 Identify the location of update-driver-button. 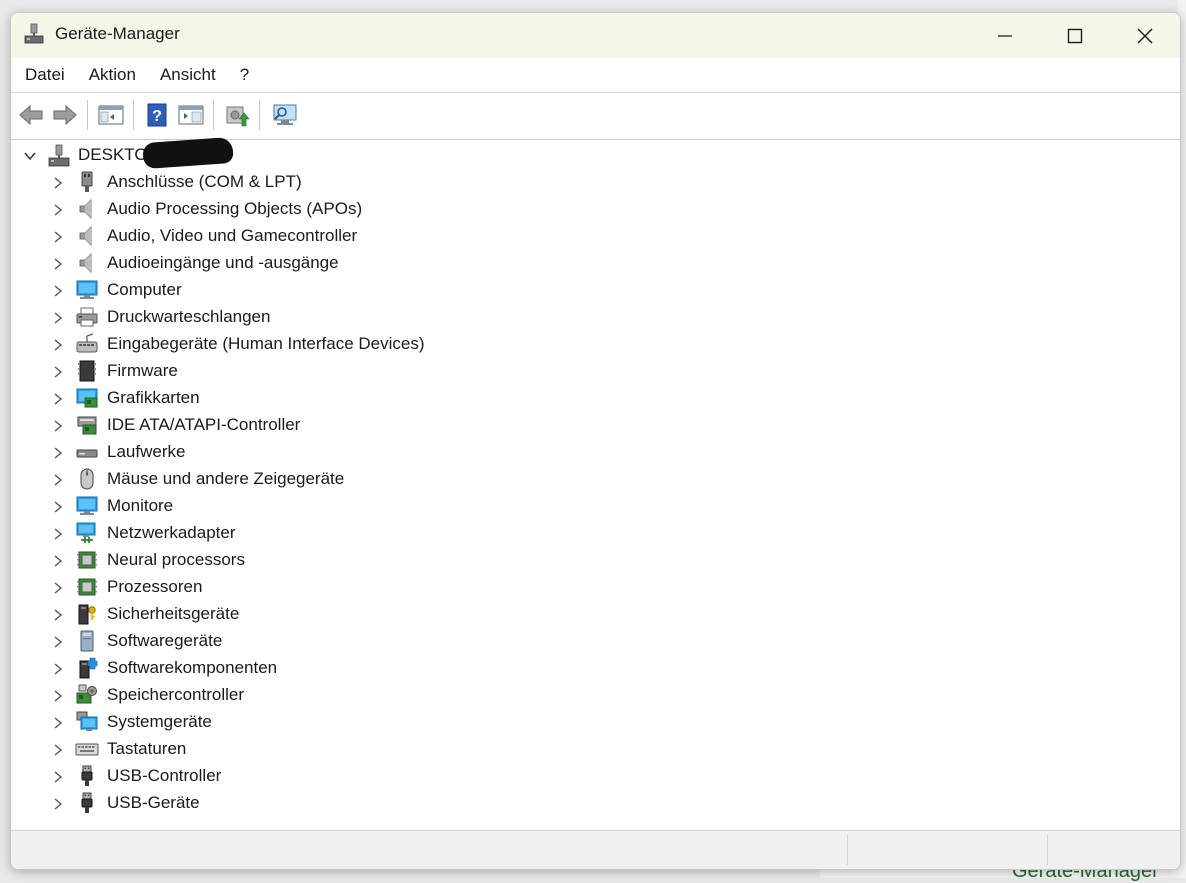
(237, 115).